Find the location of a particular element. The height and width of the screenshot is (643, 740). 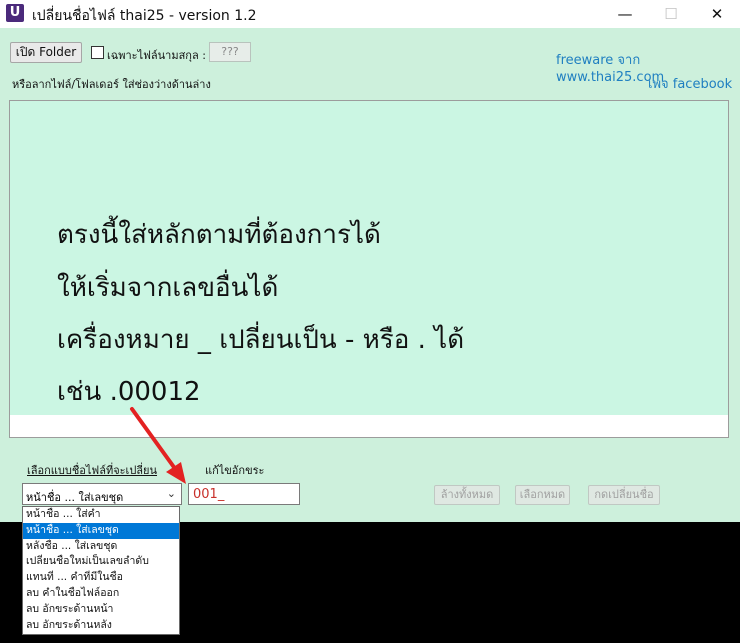

red-arrow-icon is located at coordinates (154, 439).